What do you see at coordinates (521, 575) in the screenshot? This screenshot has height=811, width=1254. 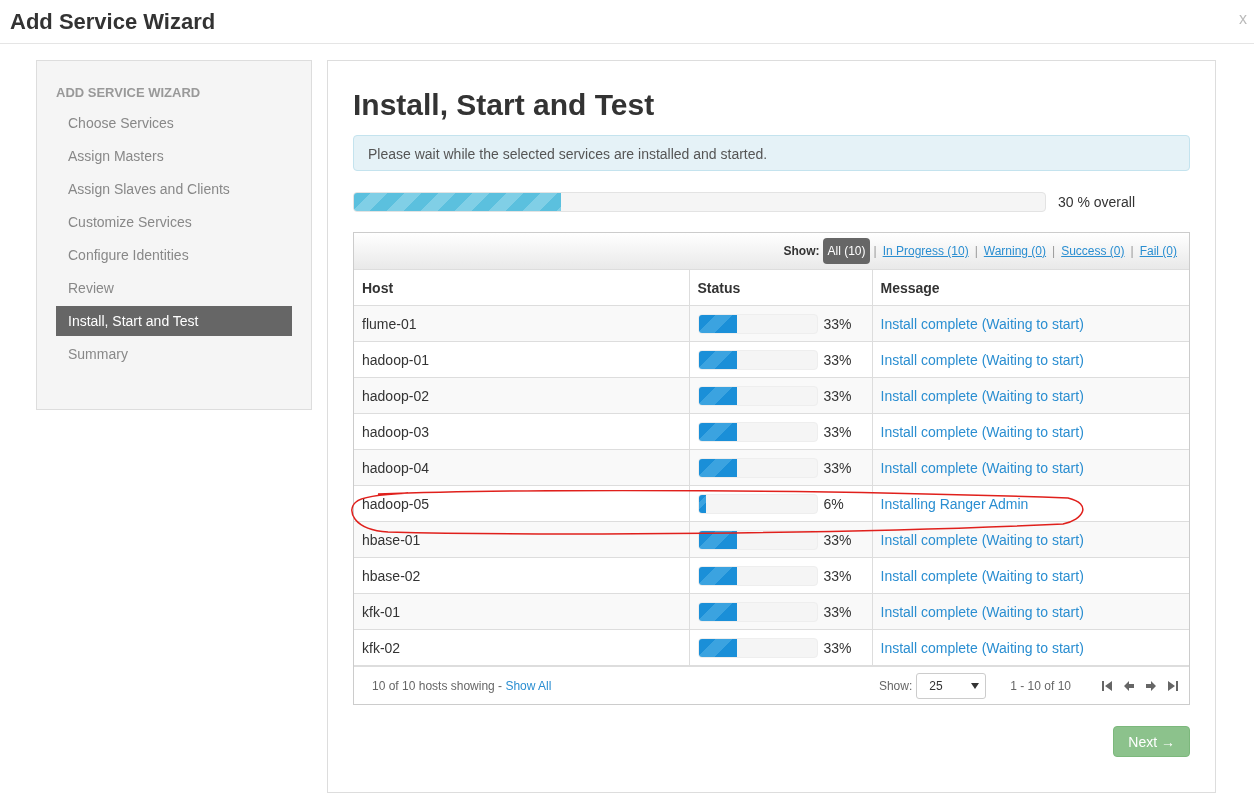 I see `host-cell: hbase-02` at bounding box center [521, 575].